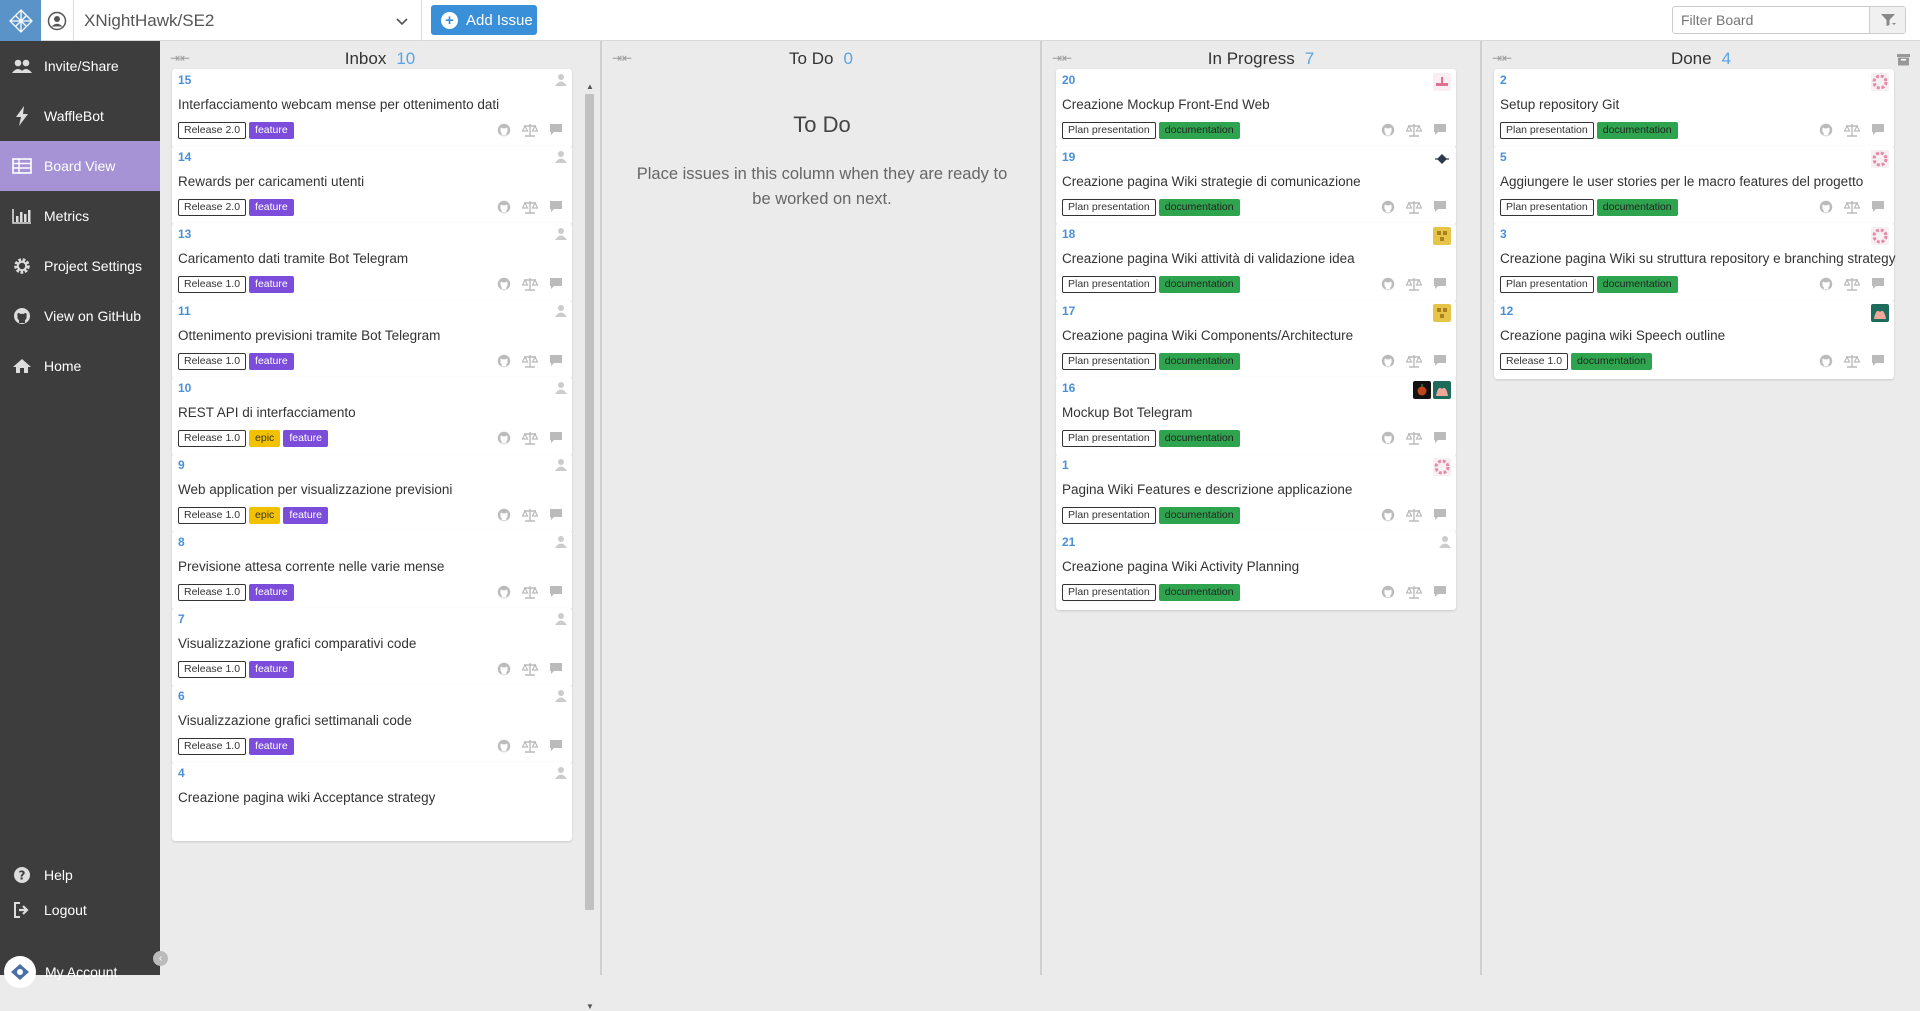  Describe the element at coordinates (271, 181) in the screenshot. I see `issue-title: Rewards per caricamenti utenti` at that location.